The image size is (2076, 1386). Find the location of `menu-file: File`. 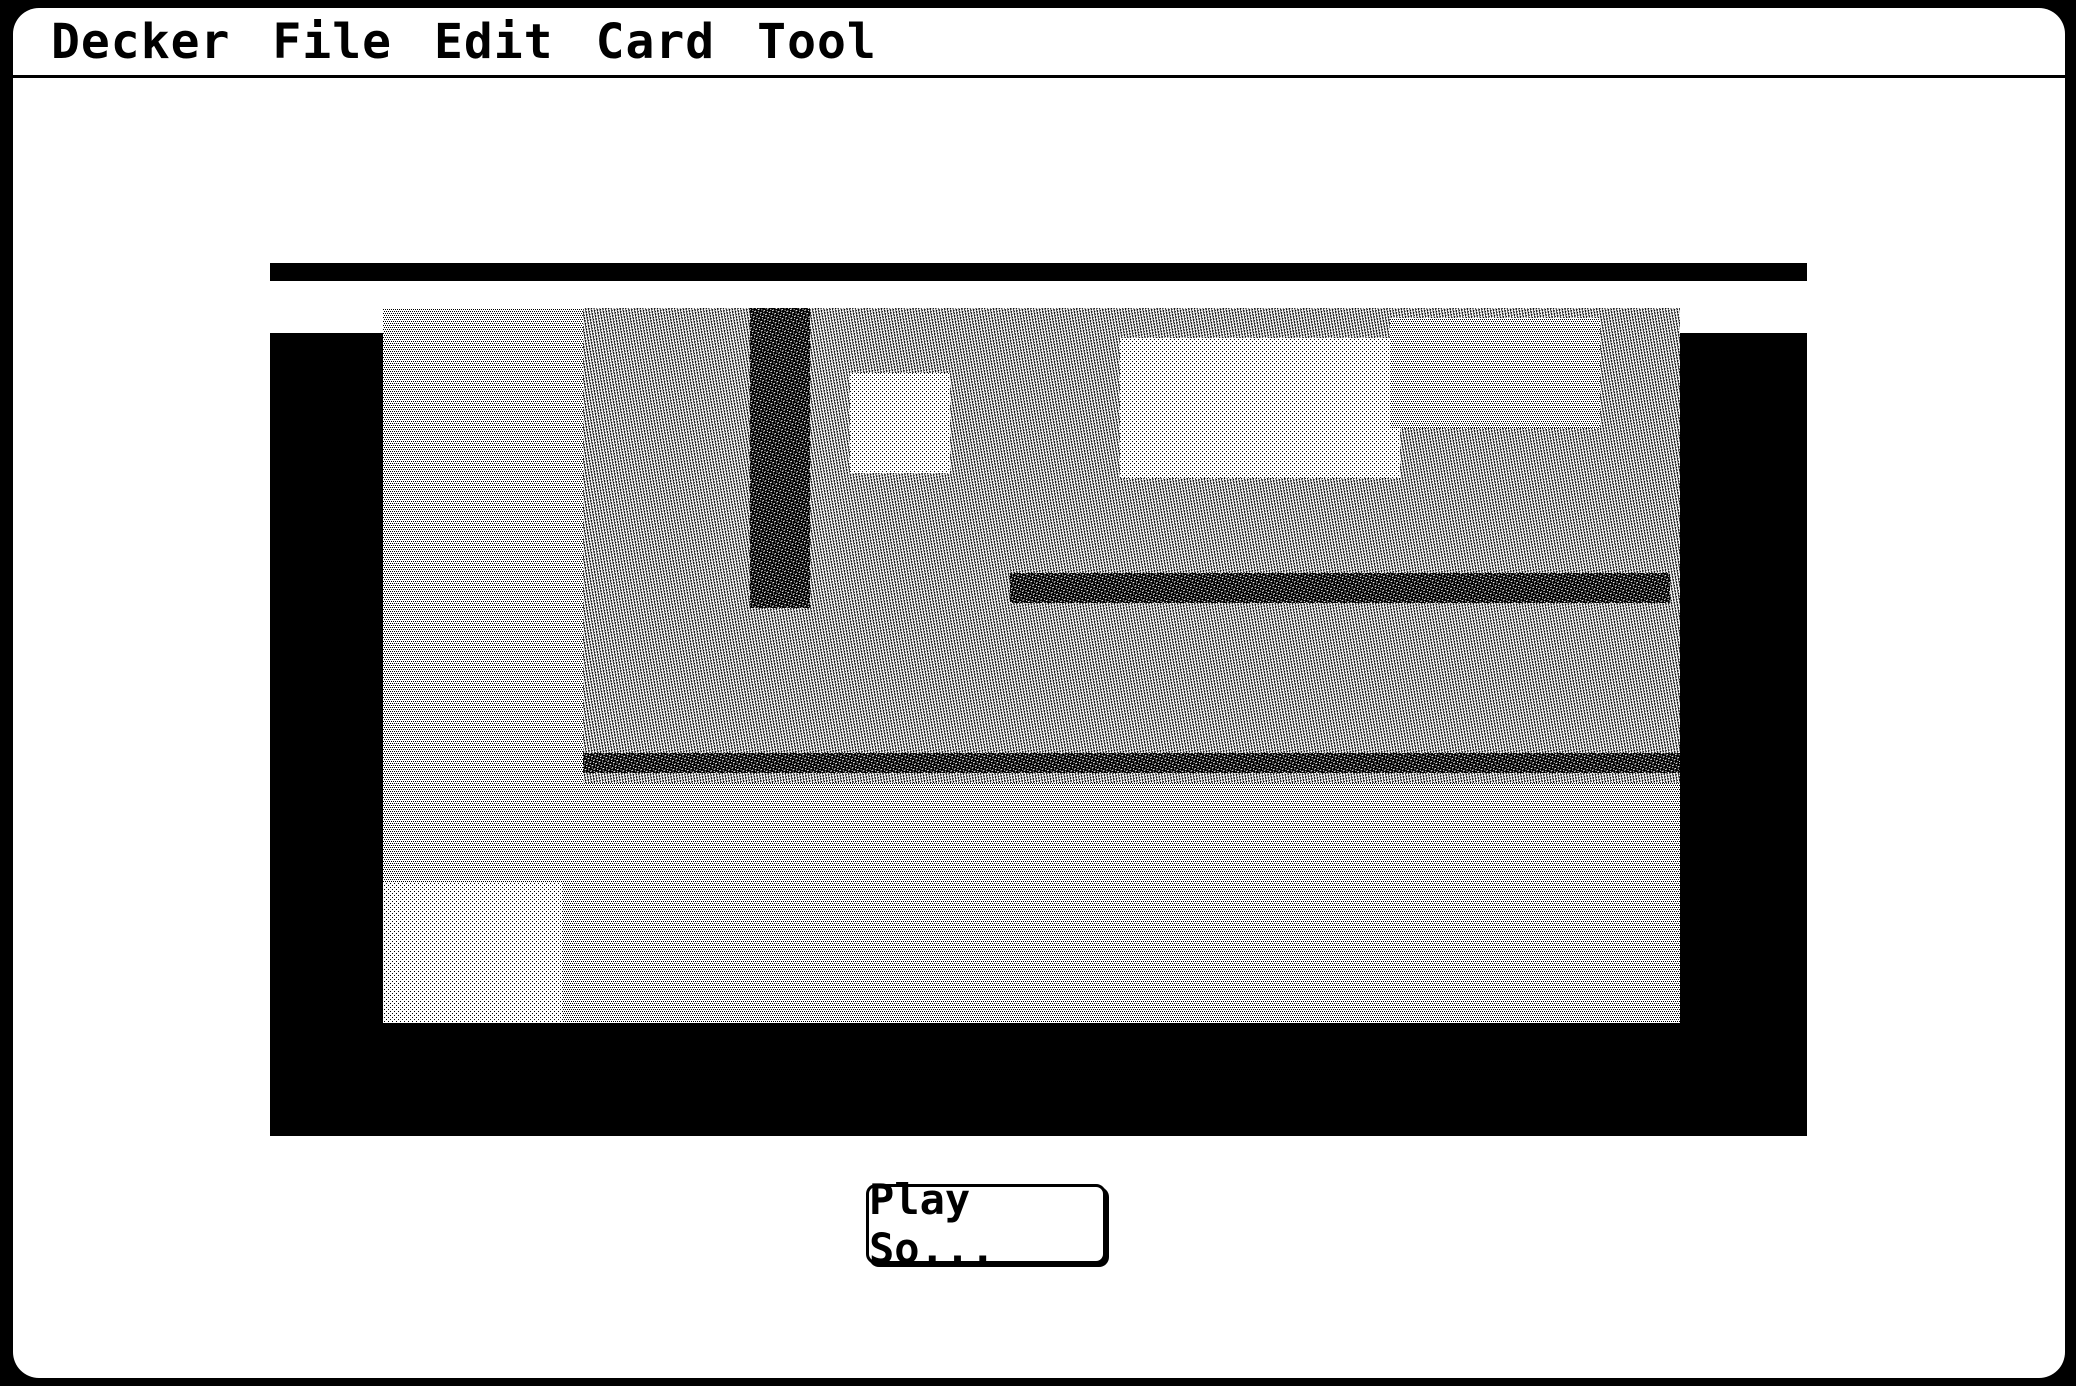

menu-file: File is located at coordinates (332, 42).